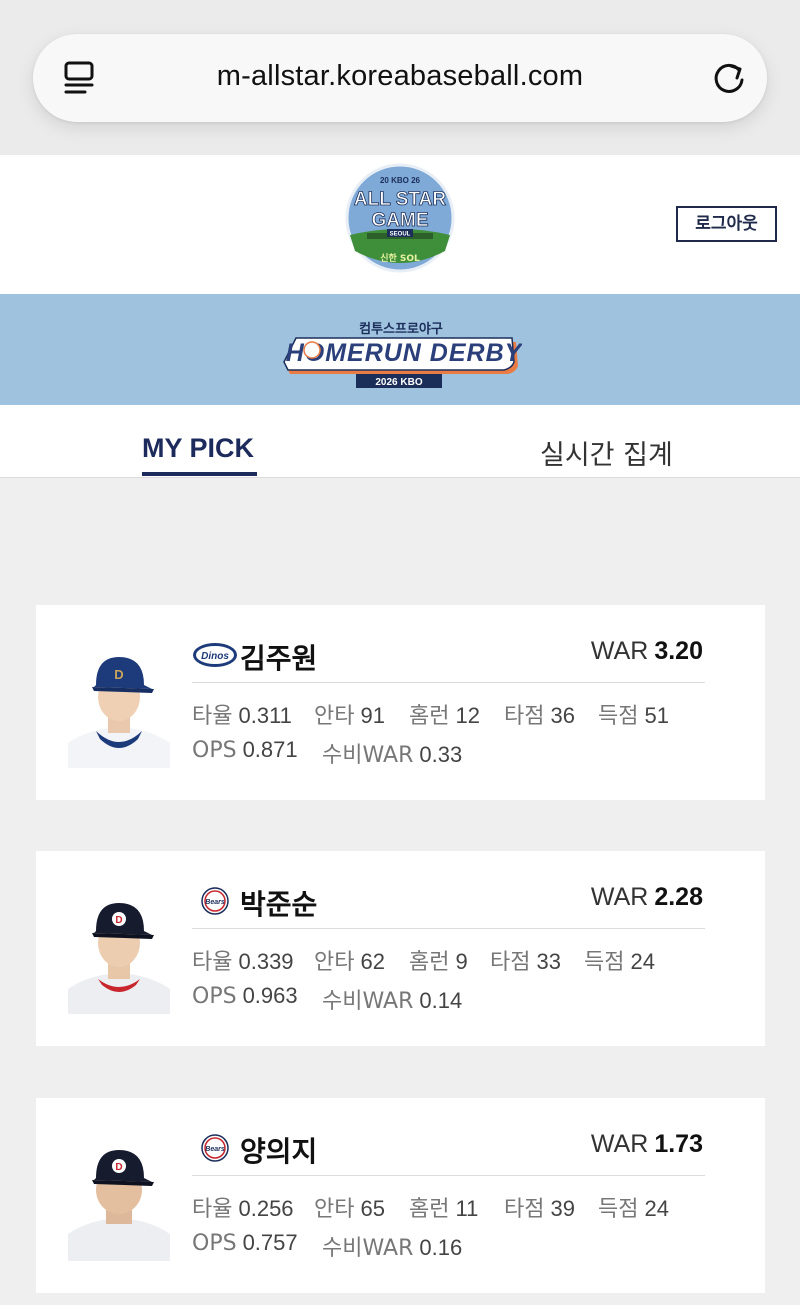 Image resolution: width=800 pixels, height=1305 pixels. Describe the element at coordinates (349, 1209) in the screenshot. I see `stat-hits: 안타 65` at that location.